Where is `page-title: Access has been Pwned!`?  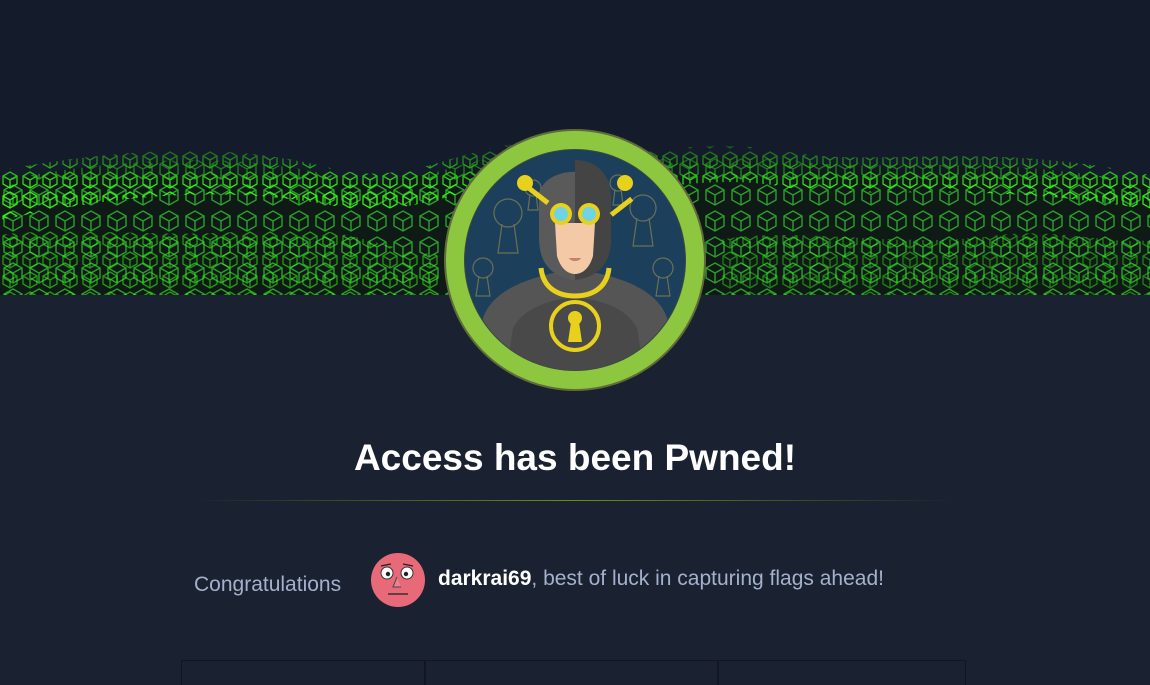
page-title: Access has been Pwned! is located at coordinates (575, 457).